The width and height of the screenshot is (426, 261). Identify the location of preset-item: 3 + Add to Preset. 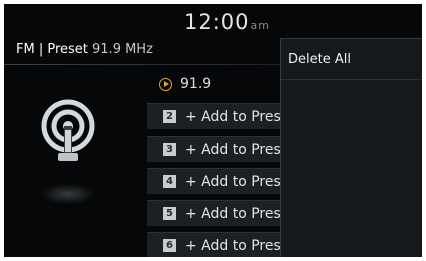
(222, 149).